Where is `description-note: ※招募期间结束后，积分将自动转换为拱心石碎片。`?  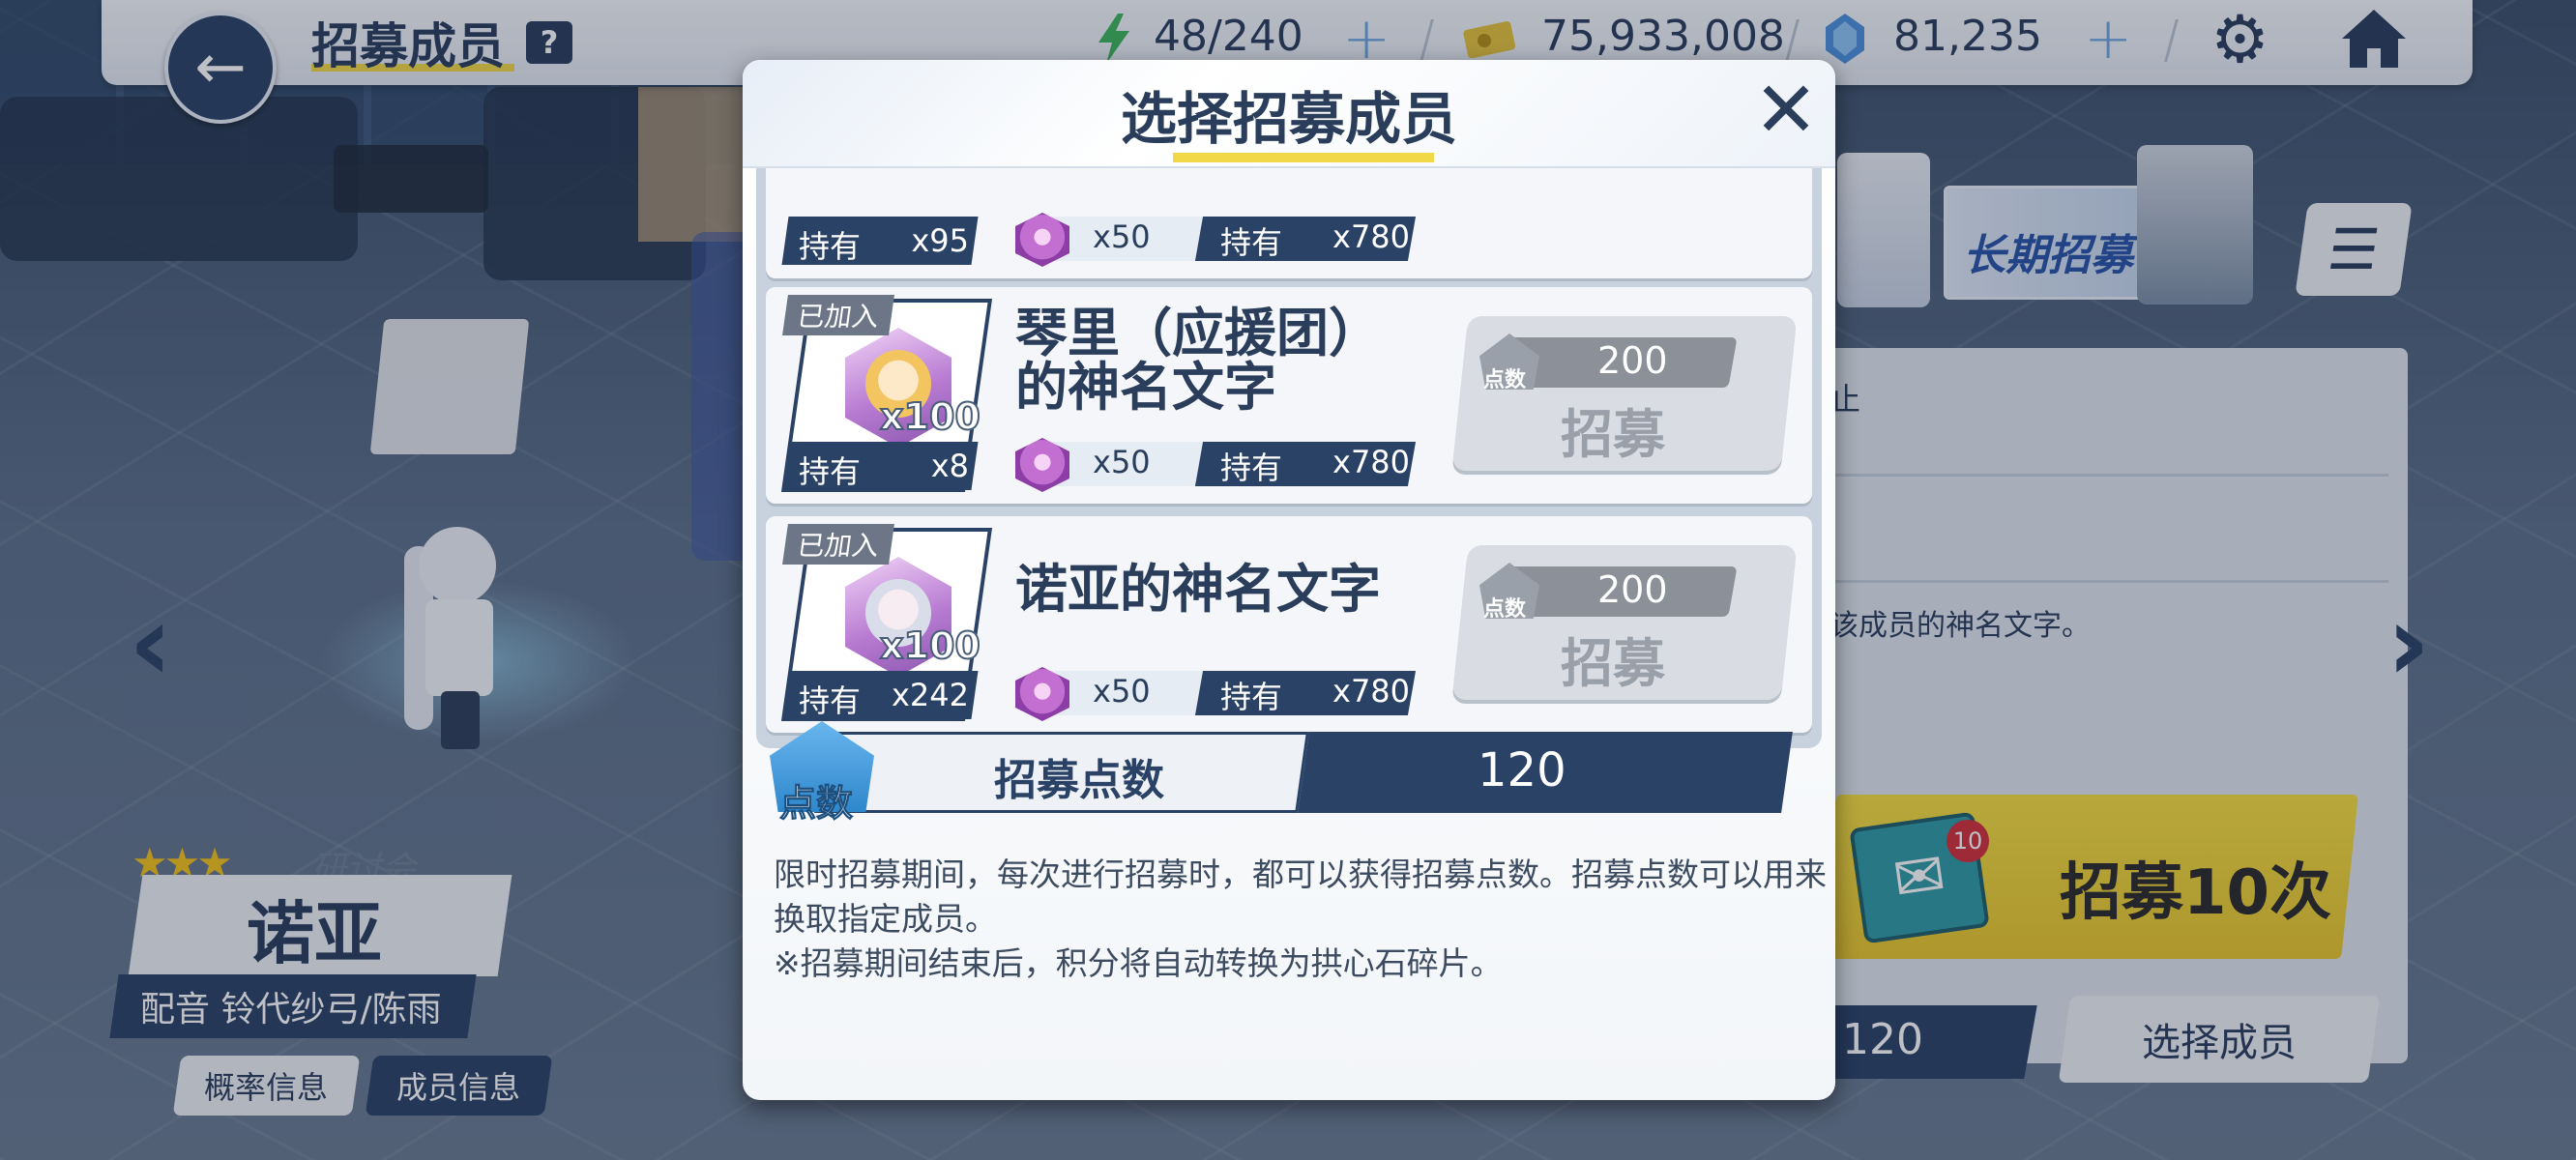 description-note: ※招募期间结束后，积分将自动转换为拱心石碎片。 is located at coordinates (1138, 963).